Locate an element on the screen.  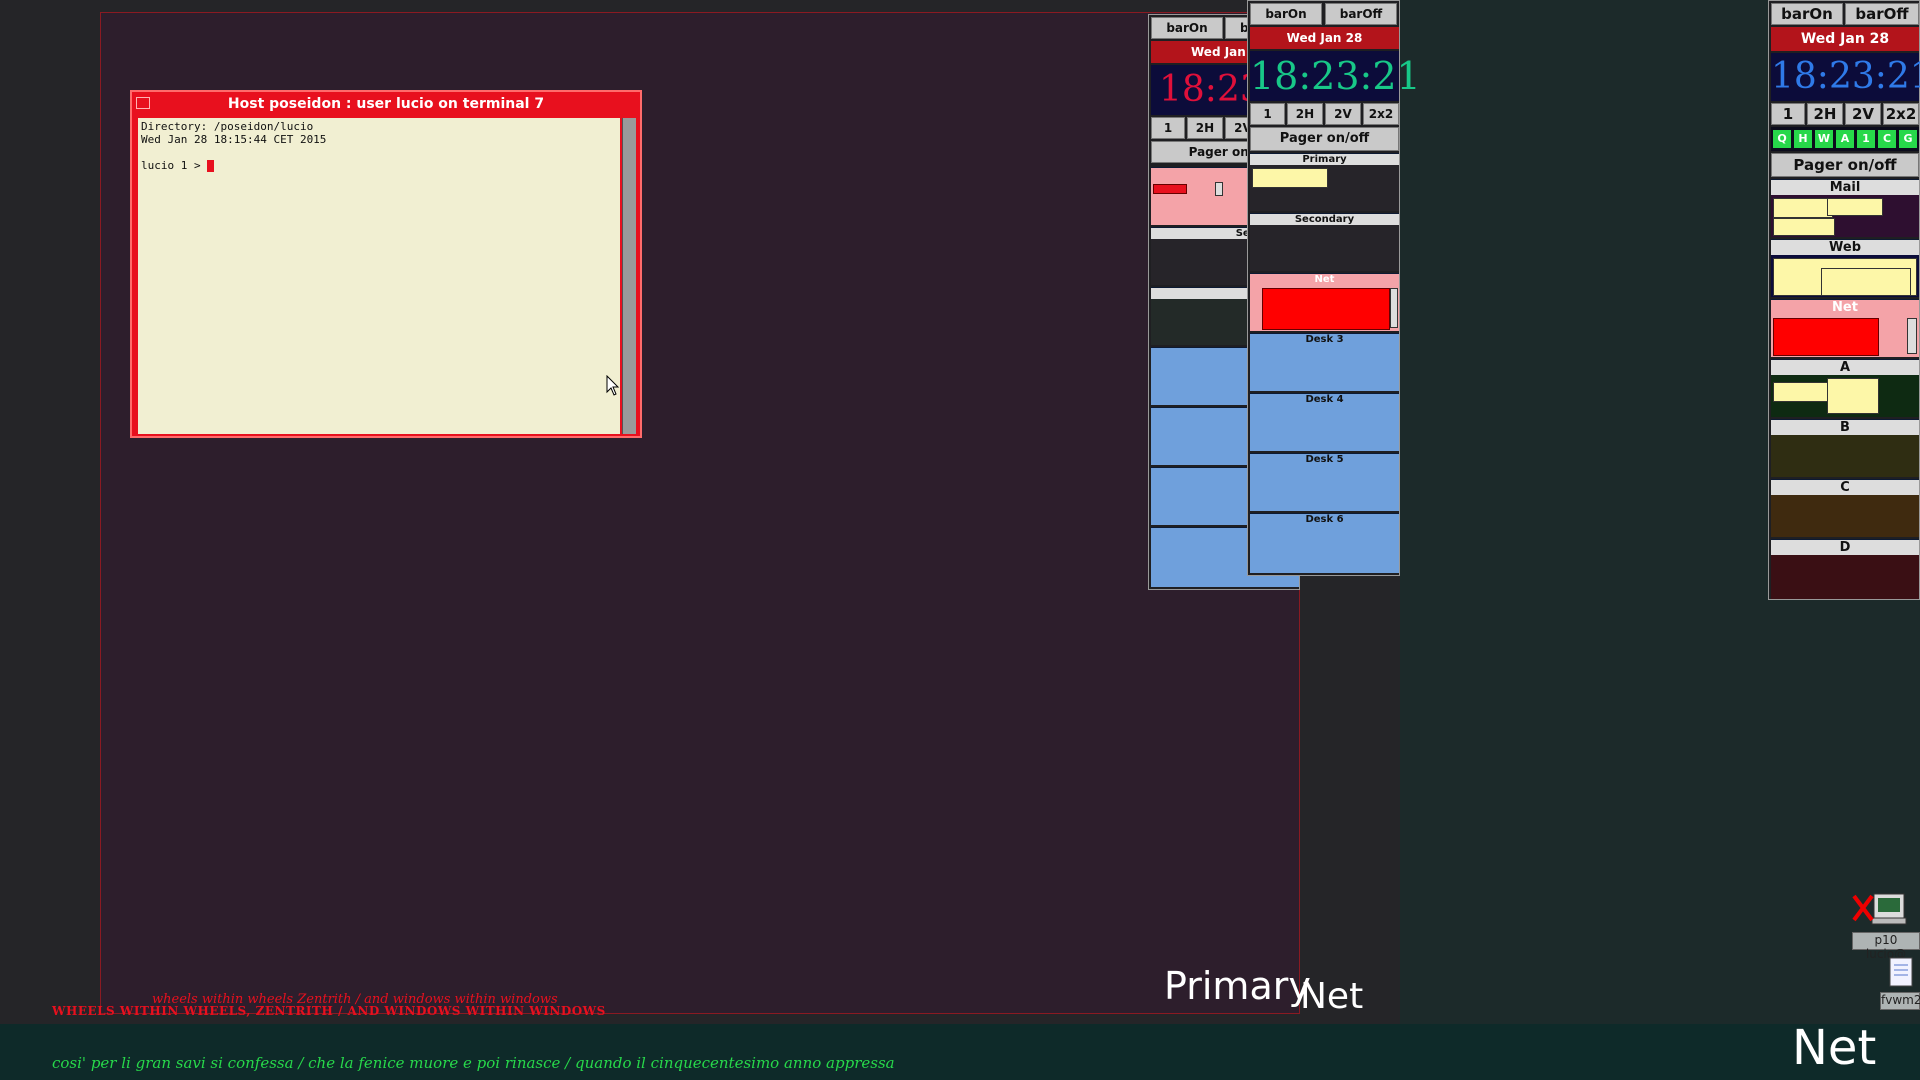
quick-launch-h-icon: H is located at coordinates (1803, 139).